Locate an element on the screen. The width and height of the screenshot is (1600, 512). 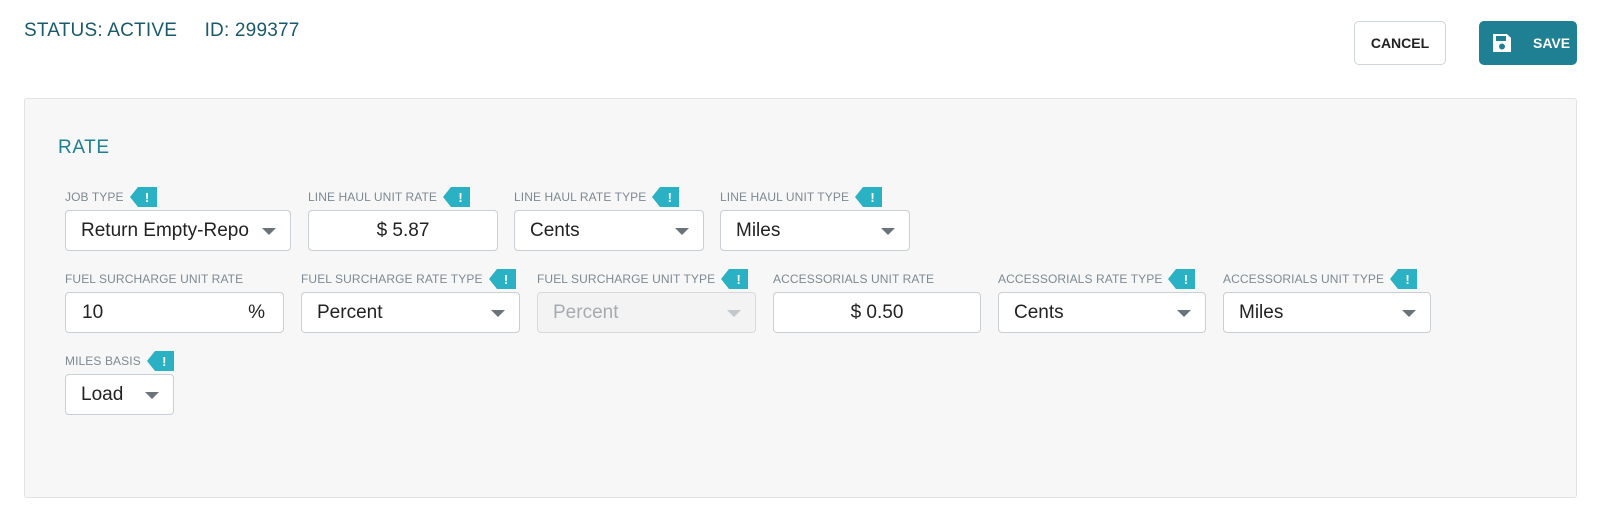
line-haul-unit-rate-value: $ 5.87 is located at coordinates (403, 230).